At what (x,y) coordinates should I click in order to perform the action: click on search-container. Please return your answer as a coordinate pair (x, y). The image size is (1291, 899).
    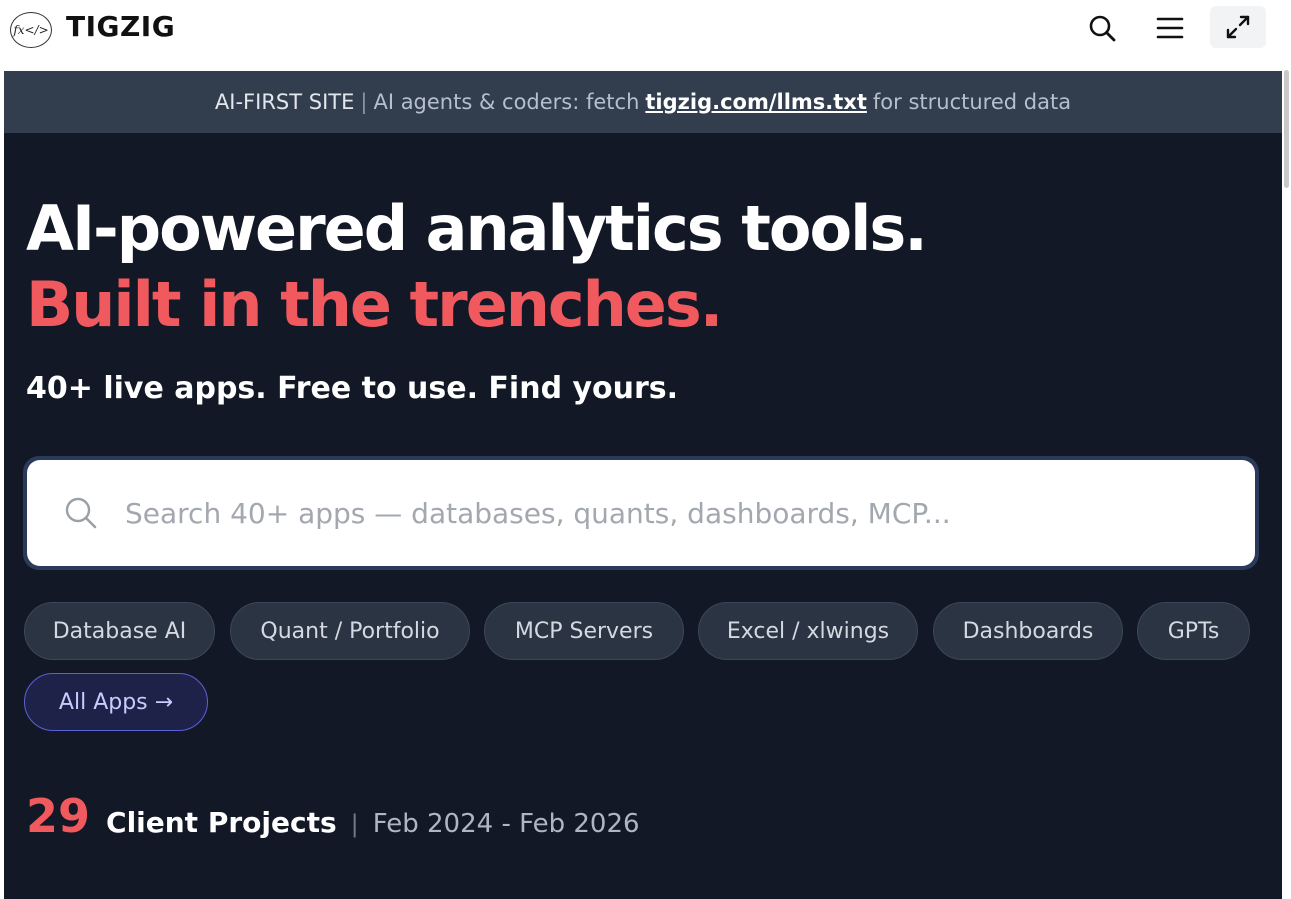
    Looking at the image, I should click on (641, 513).